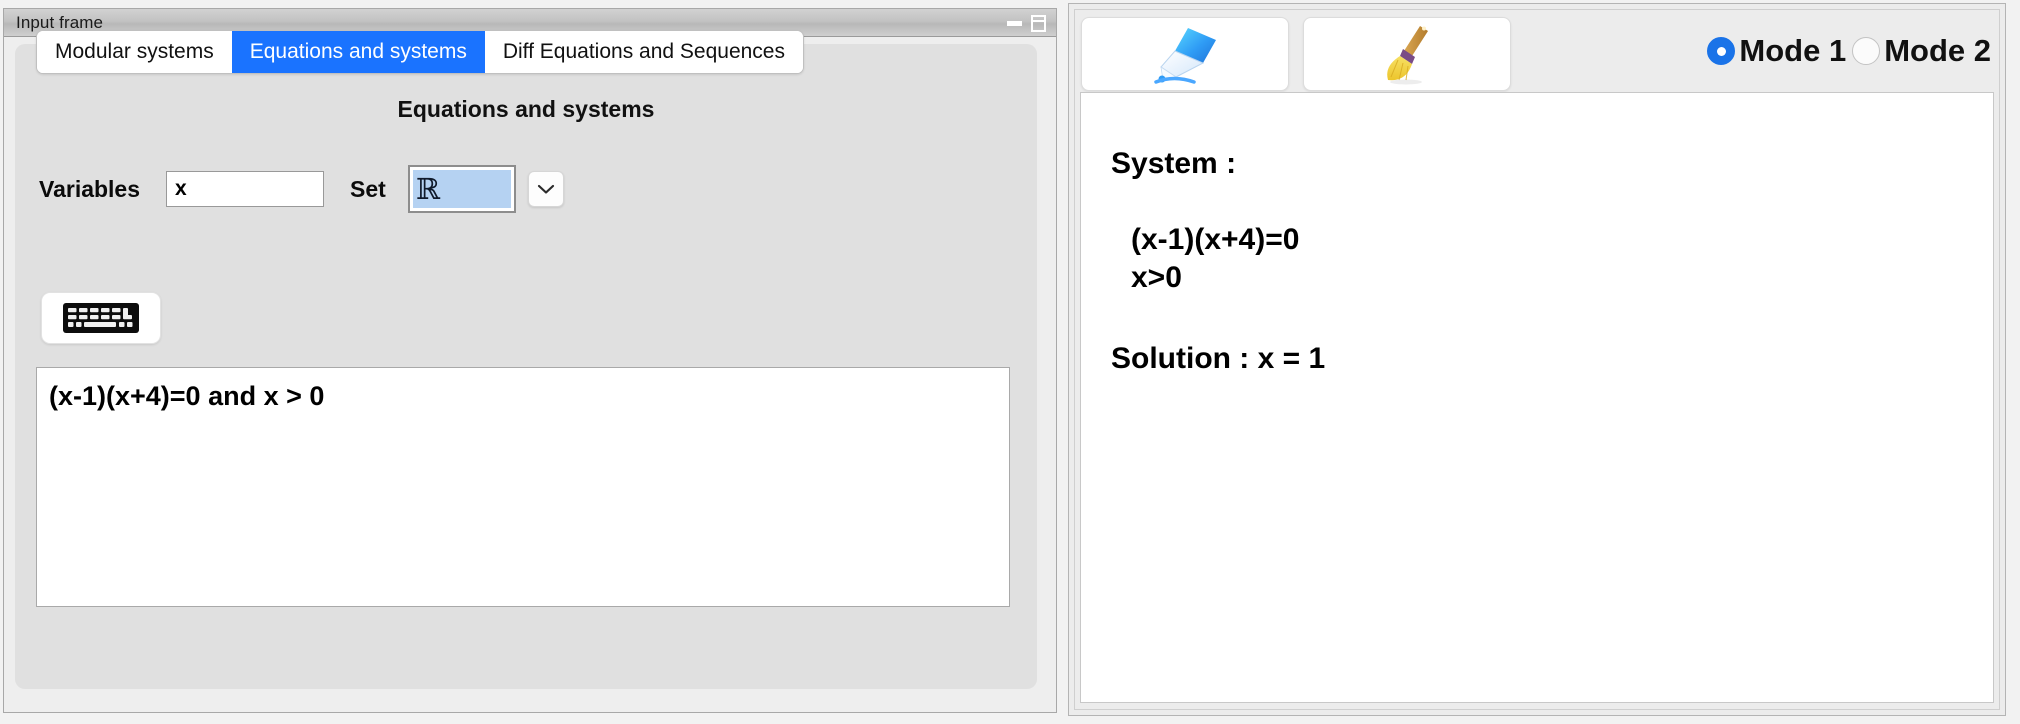 This screenshot has height=724, width=2020. I want to click on output-toolbar: Mode 1 Mode 2, so click(1537, 51).